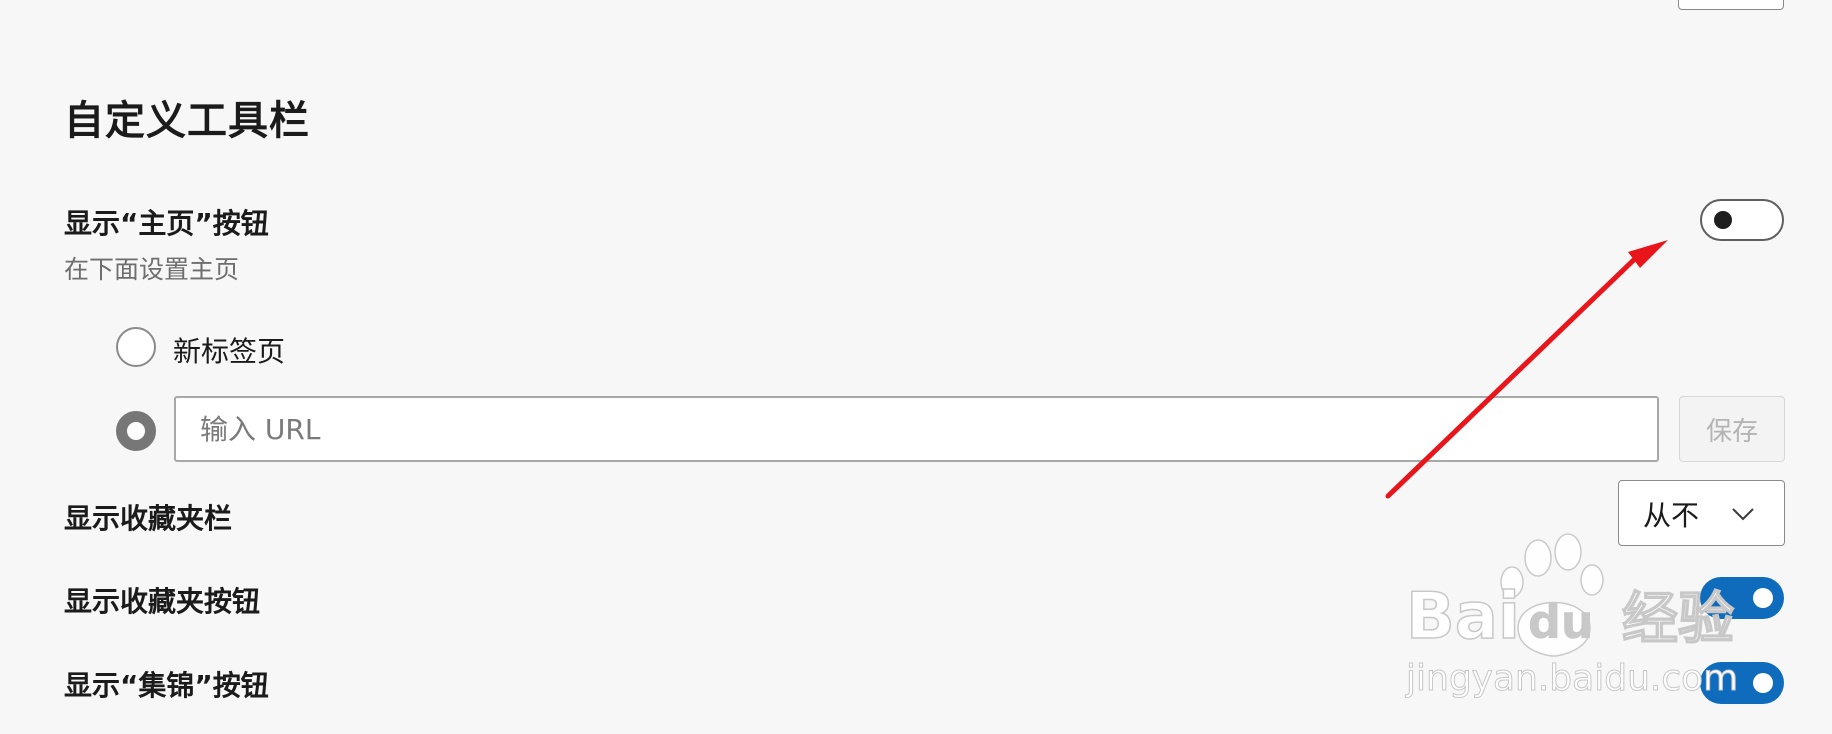 This screenshot has width=1832, height=734. Describe the element at coordinates (1701, 513) in the screenshot. I see `favorites-bar-dropdown: 从不` at that location.